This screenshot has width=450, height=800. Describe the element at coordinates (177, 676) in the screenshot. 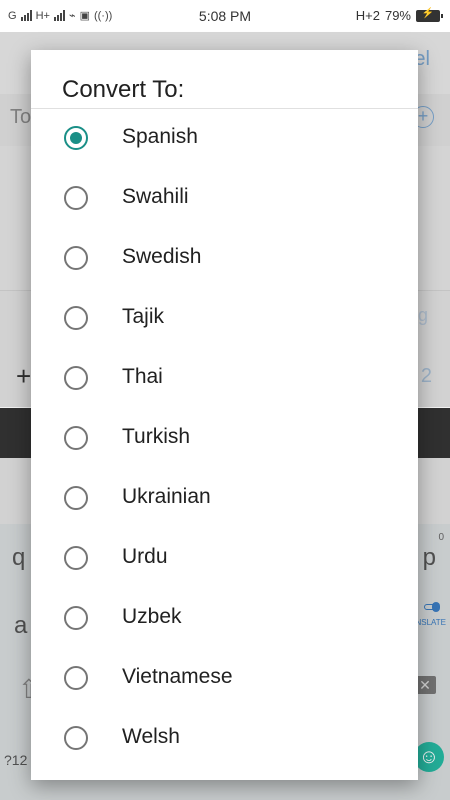

I see `language-option-label: Vietnamese` at that location.